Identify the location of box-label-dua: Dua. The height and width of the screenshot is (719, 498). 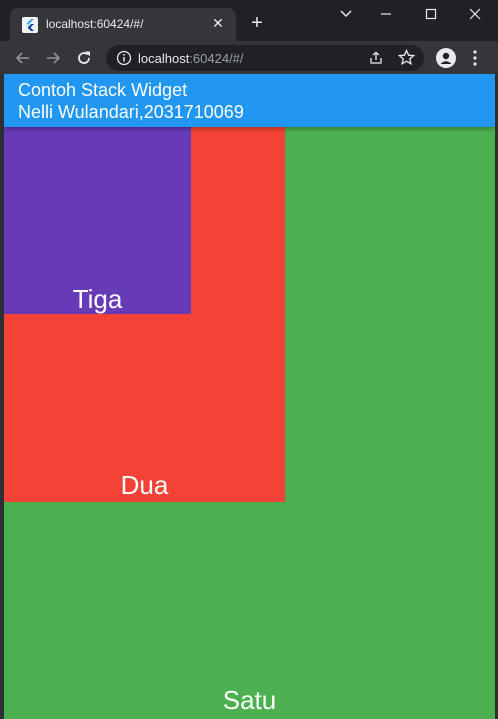
(144, 485).